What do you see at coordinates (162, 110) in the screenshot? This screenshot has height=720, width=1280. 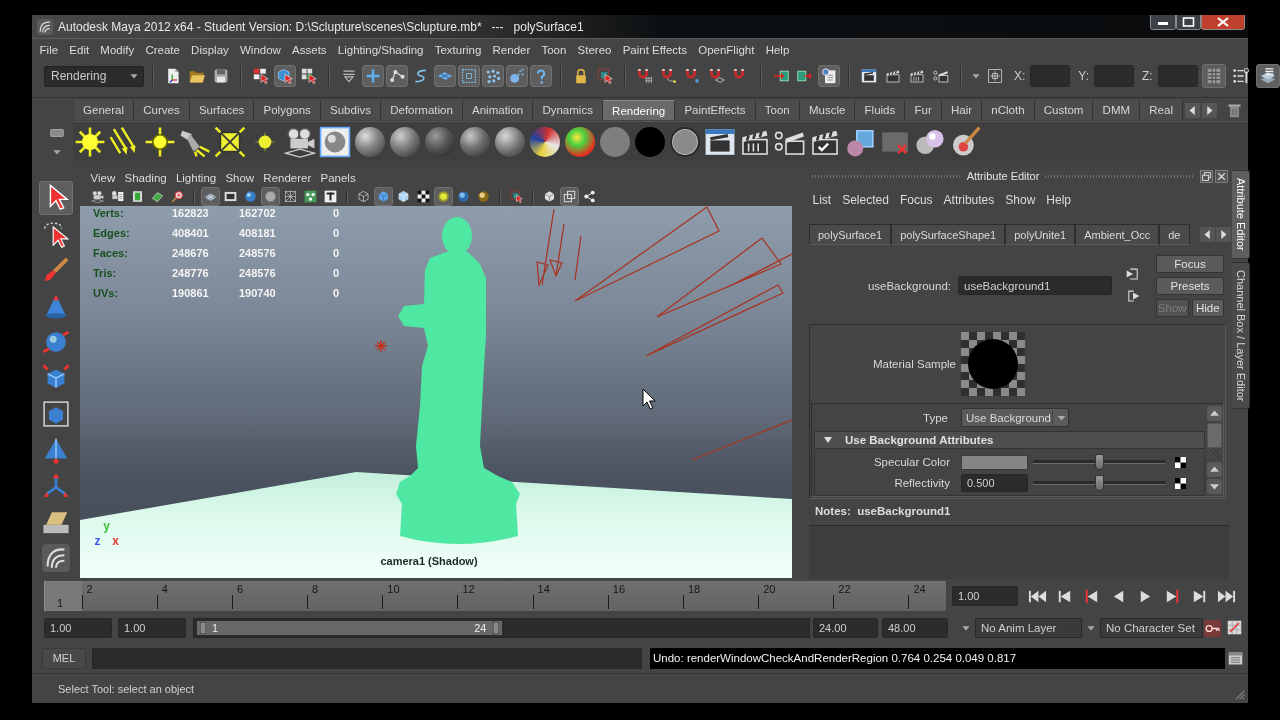 I see `shelf-tab: Curves` at bounding box center [162, 110].